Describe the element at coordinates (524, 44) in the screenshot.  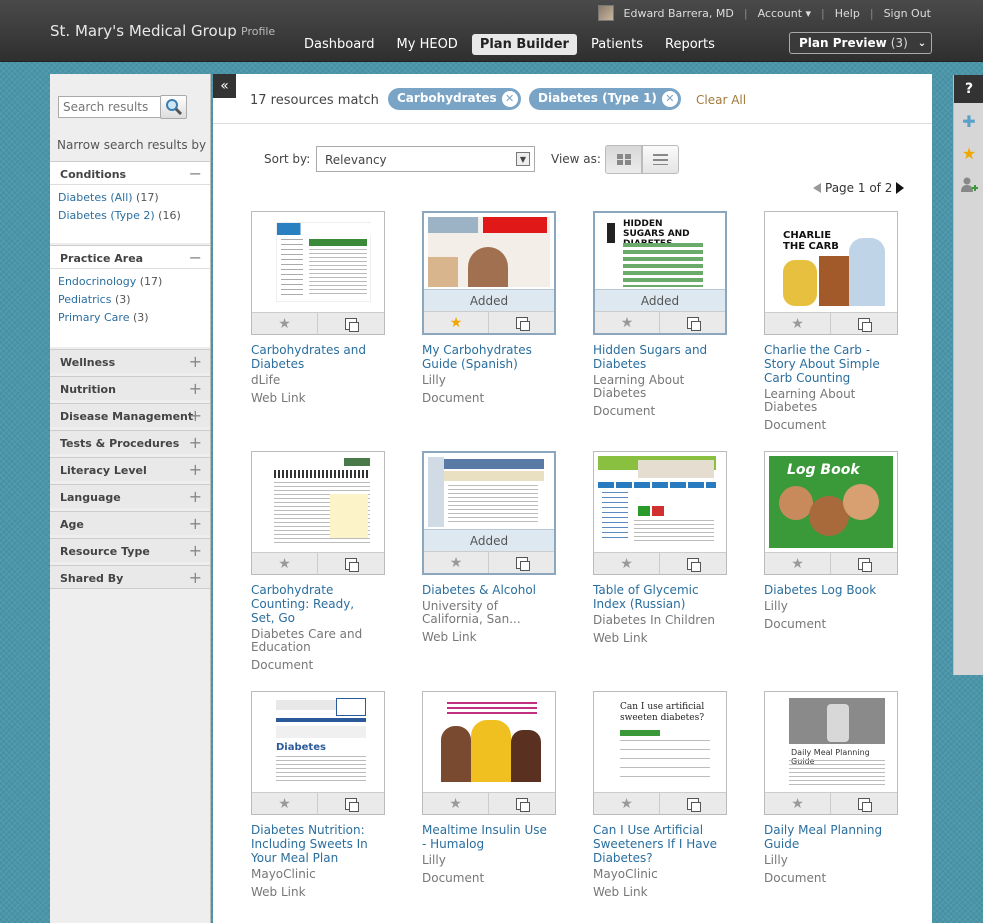
I see `nav-plan-builder: Plan Builder` at that location.